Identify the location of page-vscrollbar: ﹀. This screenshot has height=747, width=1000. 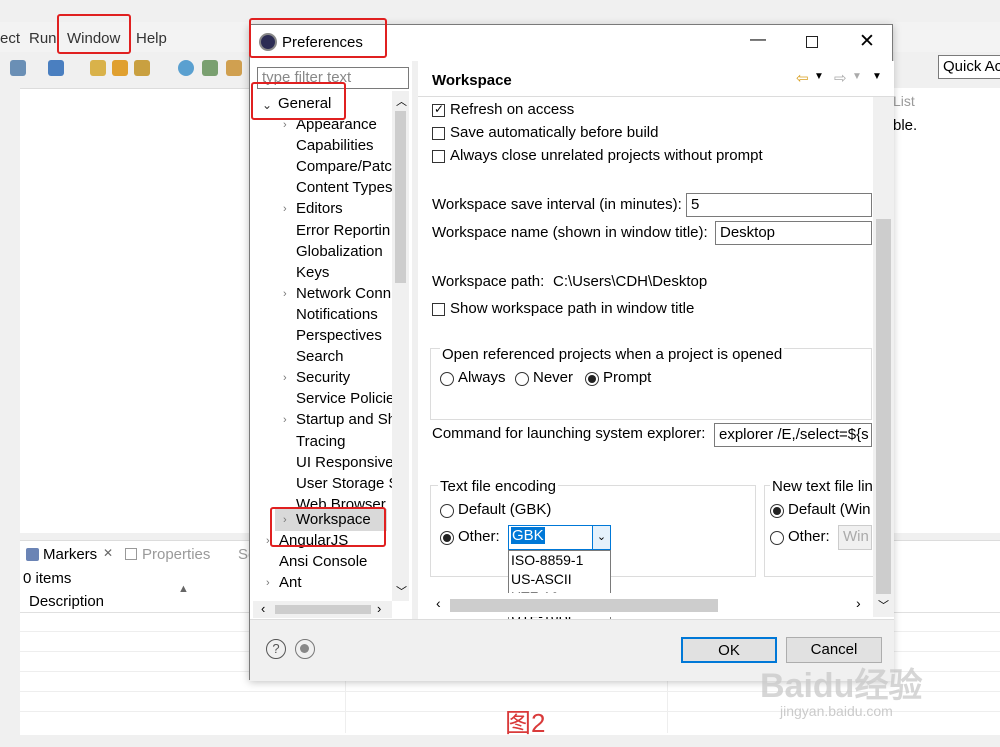
(883, 357).